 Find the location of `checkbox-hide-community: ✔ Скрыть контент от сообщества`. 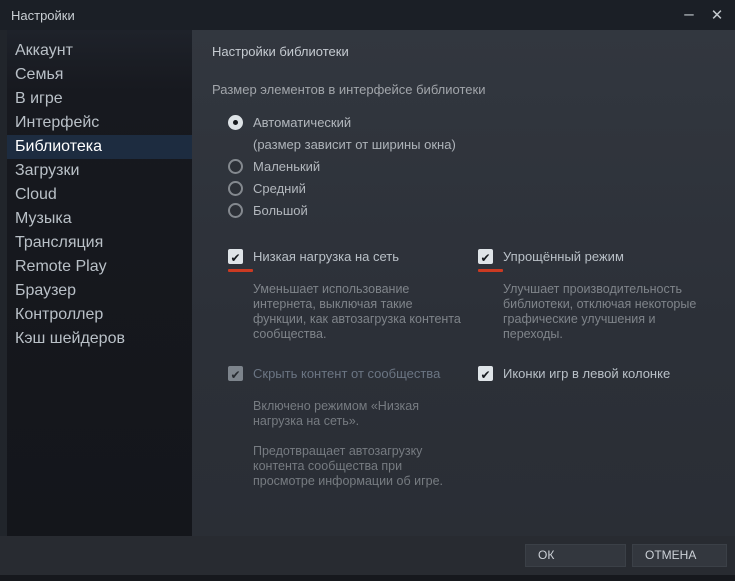

checkbox-hide-community: ✔ Скрыть контент от сообщества is located at coordinates (353, 374).